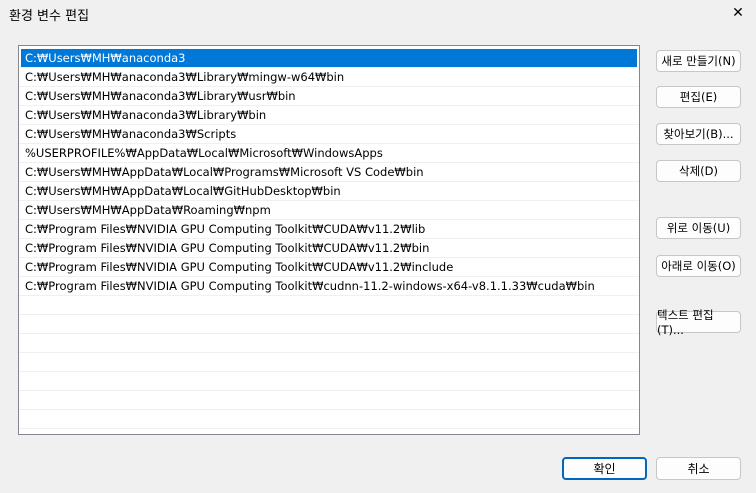  Describe the element at coordinates (329, 58) in the screenshot. I see `list-item-selected: C:₩Users₩MH₩anaconda3` at that location.